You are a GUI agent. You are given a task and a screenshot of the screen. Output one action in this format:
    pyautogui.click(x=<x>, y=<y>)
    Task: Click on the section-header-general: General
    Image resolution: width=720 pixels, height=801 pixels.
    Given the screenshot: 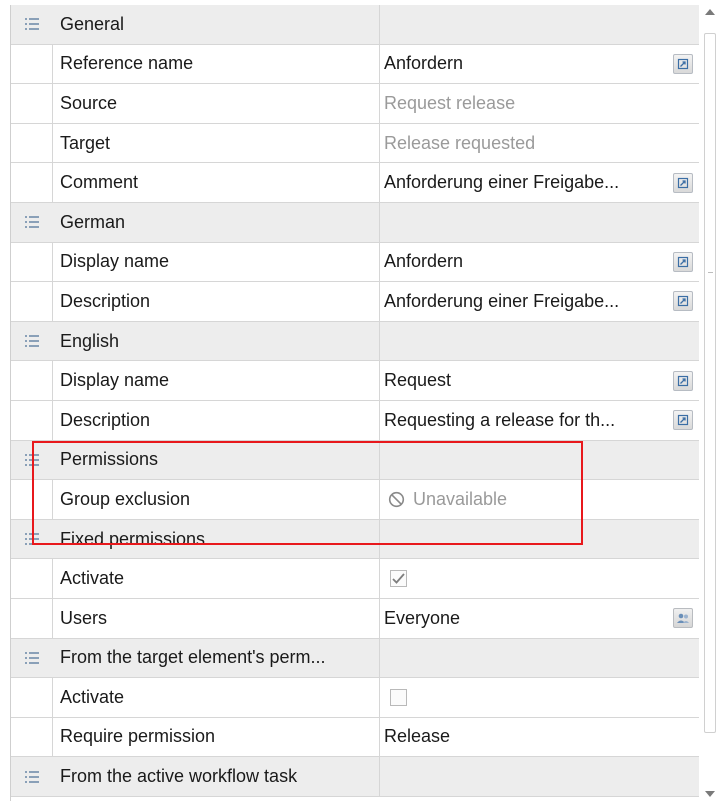 What is the action you would take?
    pyautogui.click(x=355, y=25)
    